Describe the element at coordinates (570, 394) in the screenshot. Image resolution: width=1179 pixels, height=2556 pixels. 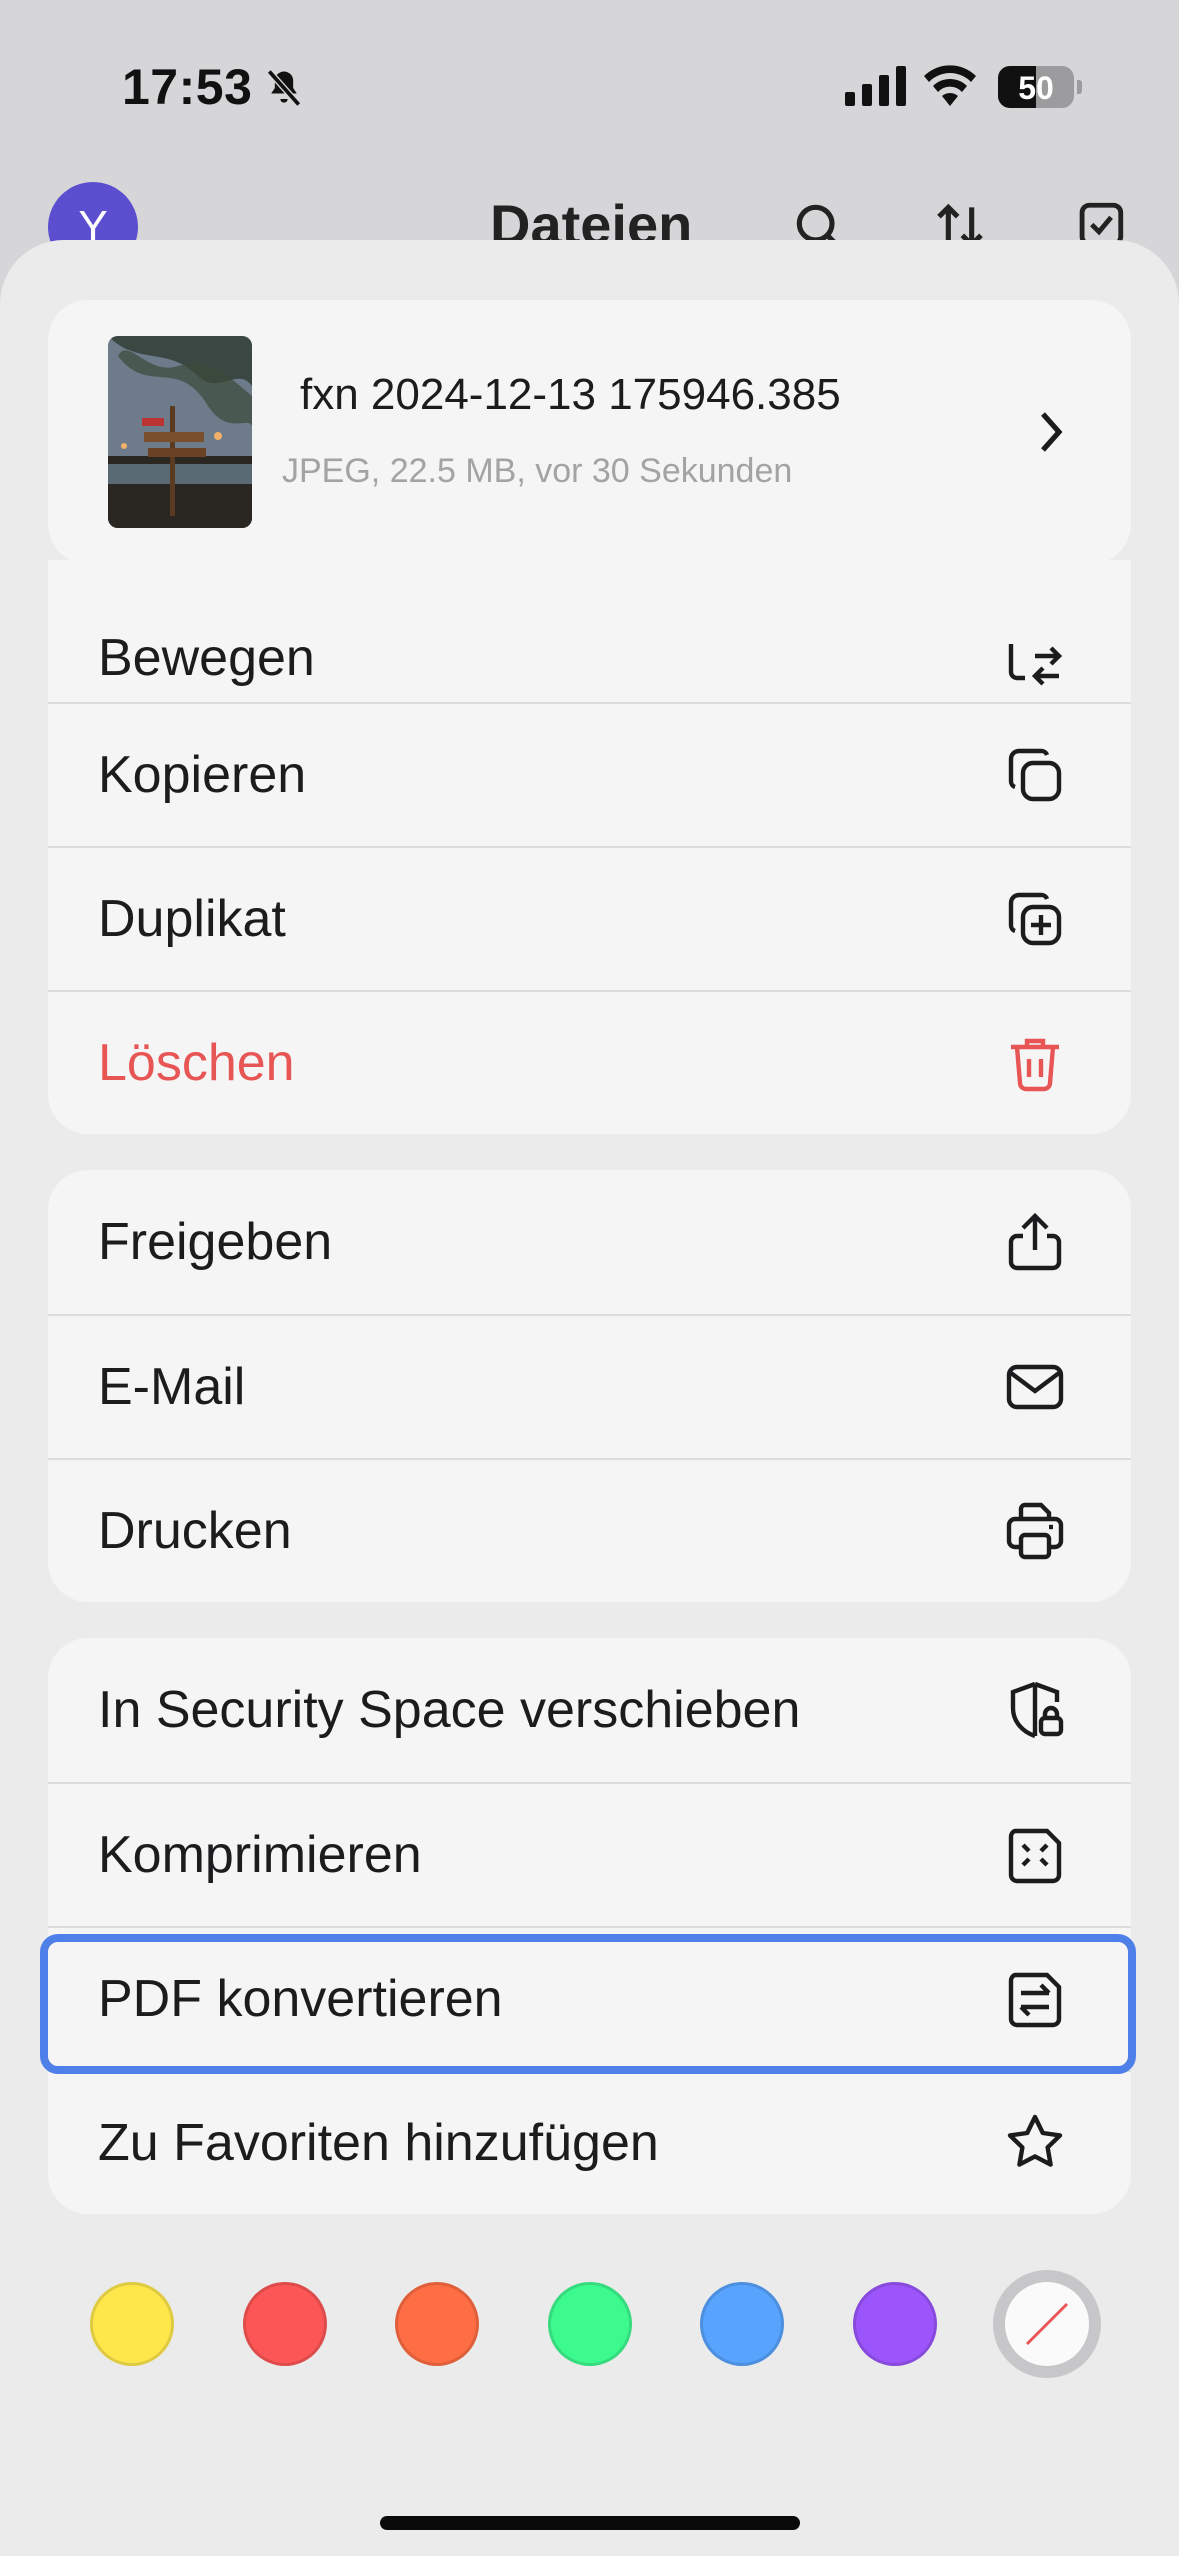
I see `file-name: fxn 2024-12-13 175946.385` at that location.